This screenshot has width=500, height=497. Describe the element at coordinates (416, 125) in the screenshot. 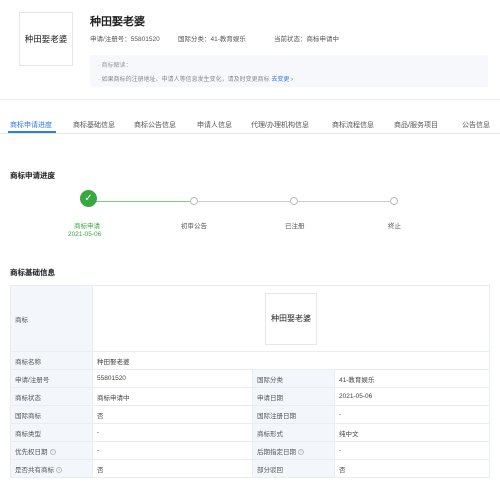

I see `tab-goods-services: 商品/服务项目` at that location.